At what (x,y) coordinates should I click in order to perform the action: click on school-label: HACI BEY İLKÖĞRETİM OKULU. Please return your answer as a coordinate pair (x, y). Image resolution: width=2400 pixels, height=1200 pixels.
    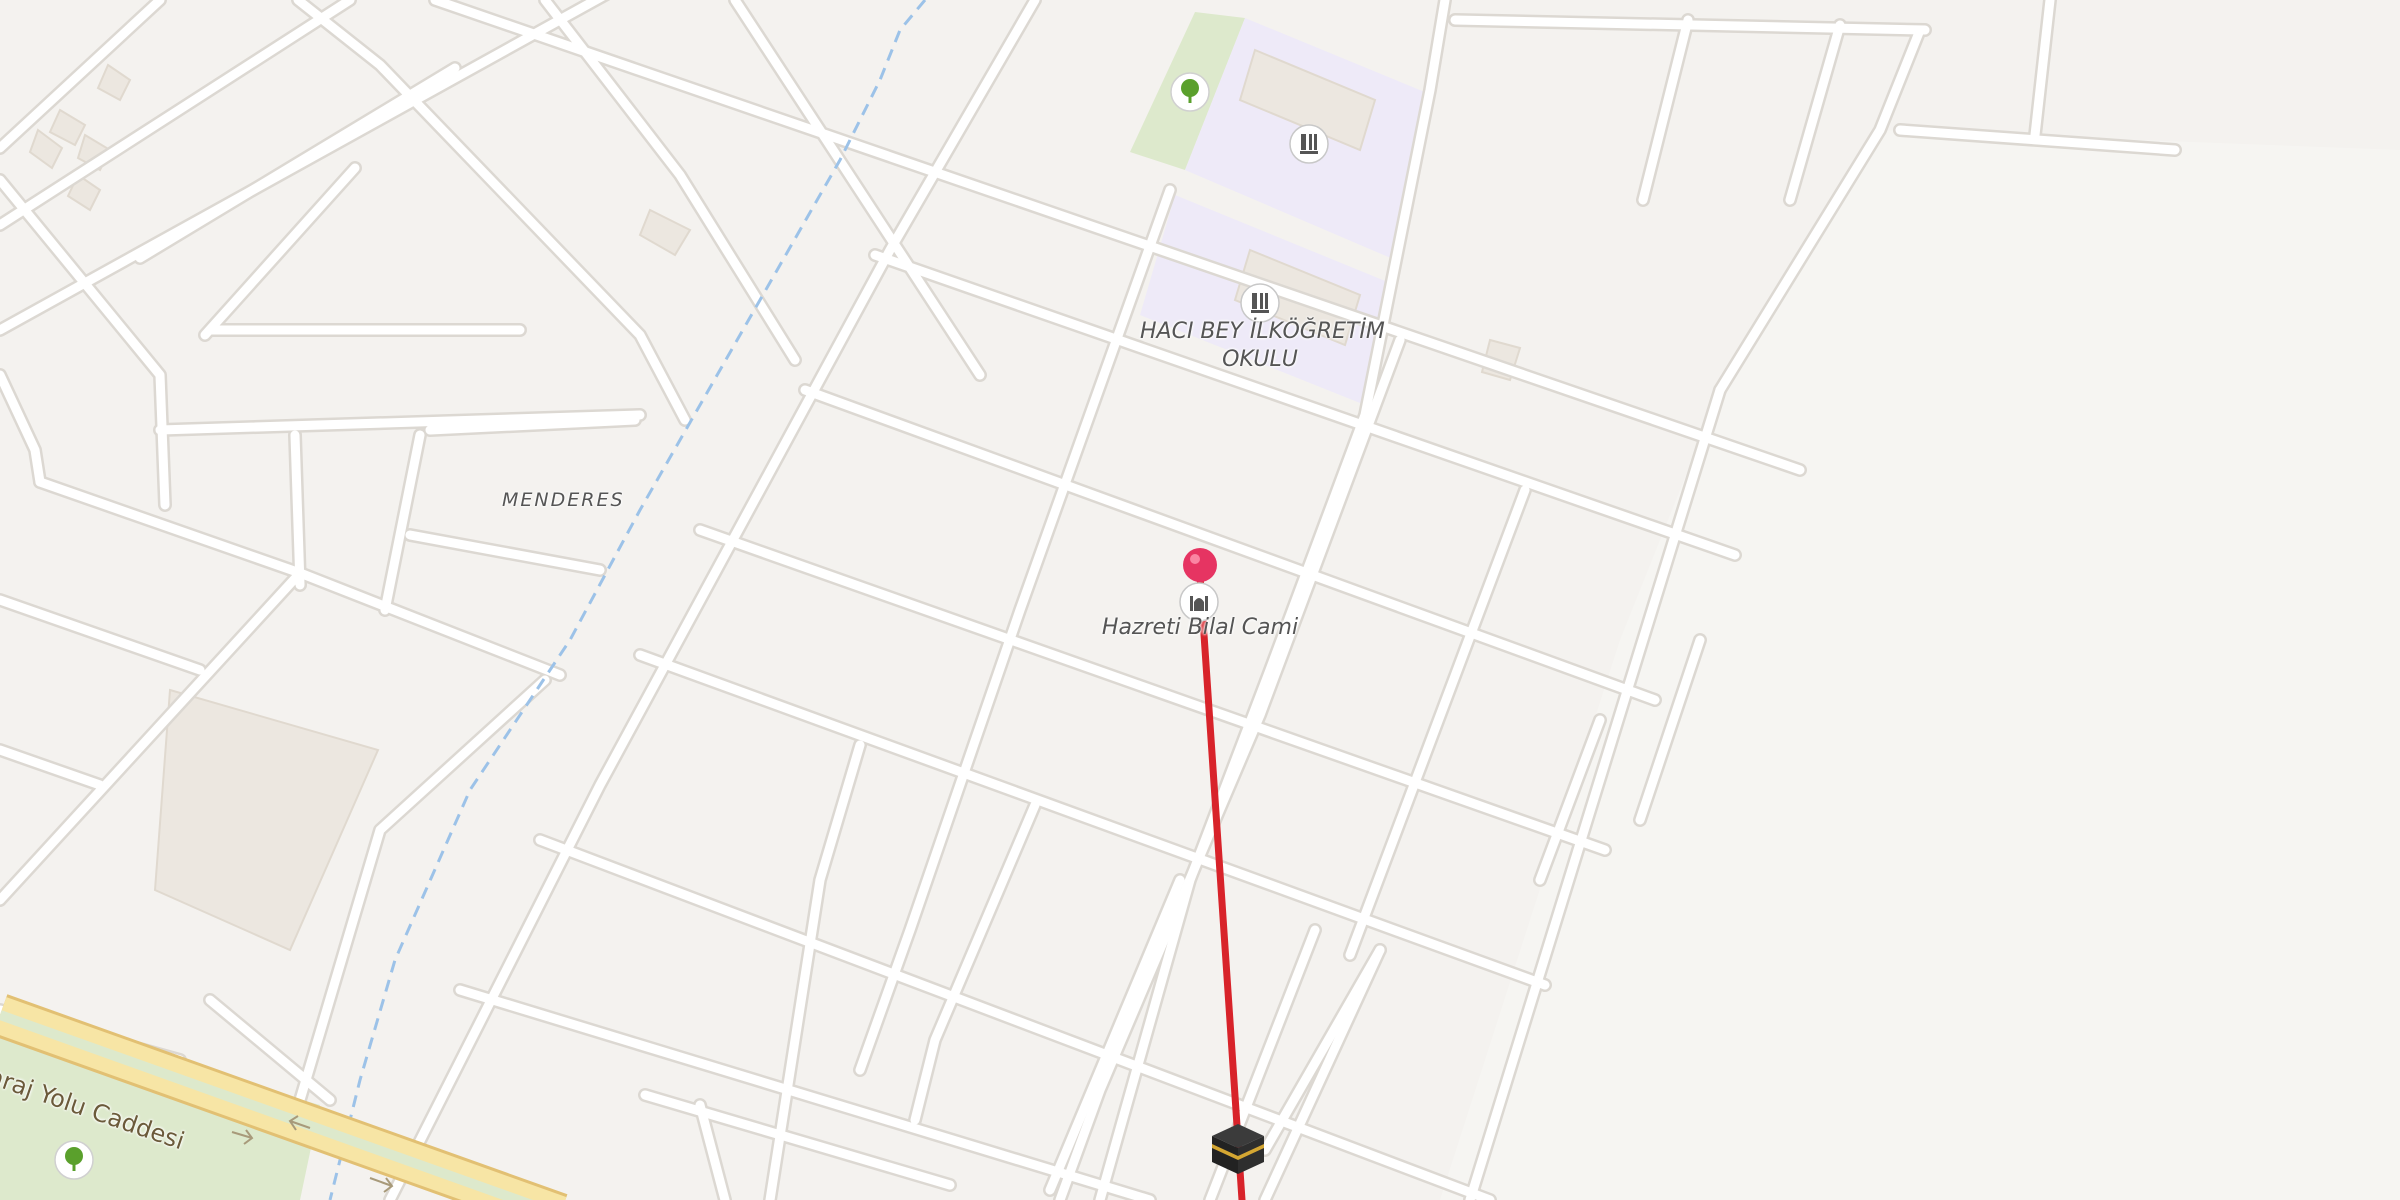
    Looking at the image, I should click on (1262, 346).